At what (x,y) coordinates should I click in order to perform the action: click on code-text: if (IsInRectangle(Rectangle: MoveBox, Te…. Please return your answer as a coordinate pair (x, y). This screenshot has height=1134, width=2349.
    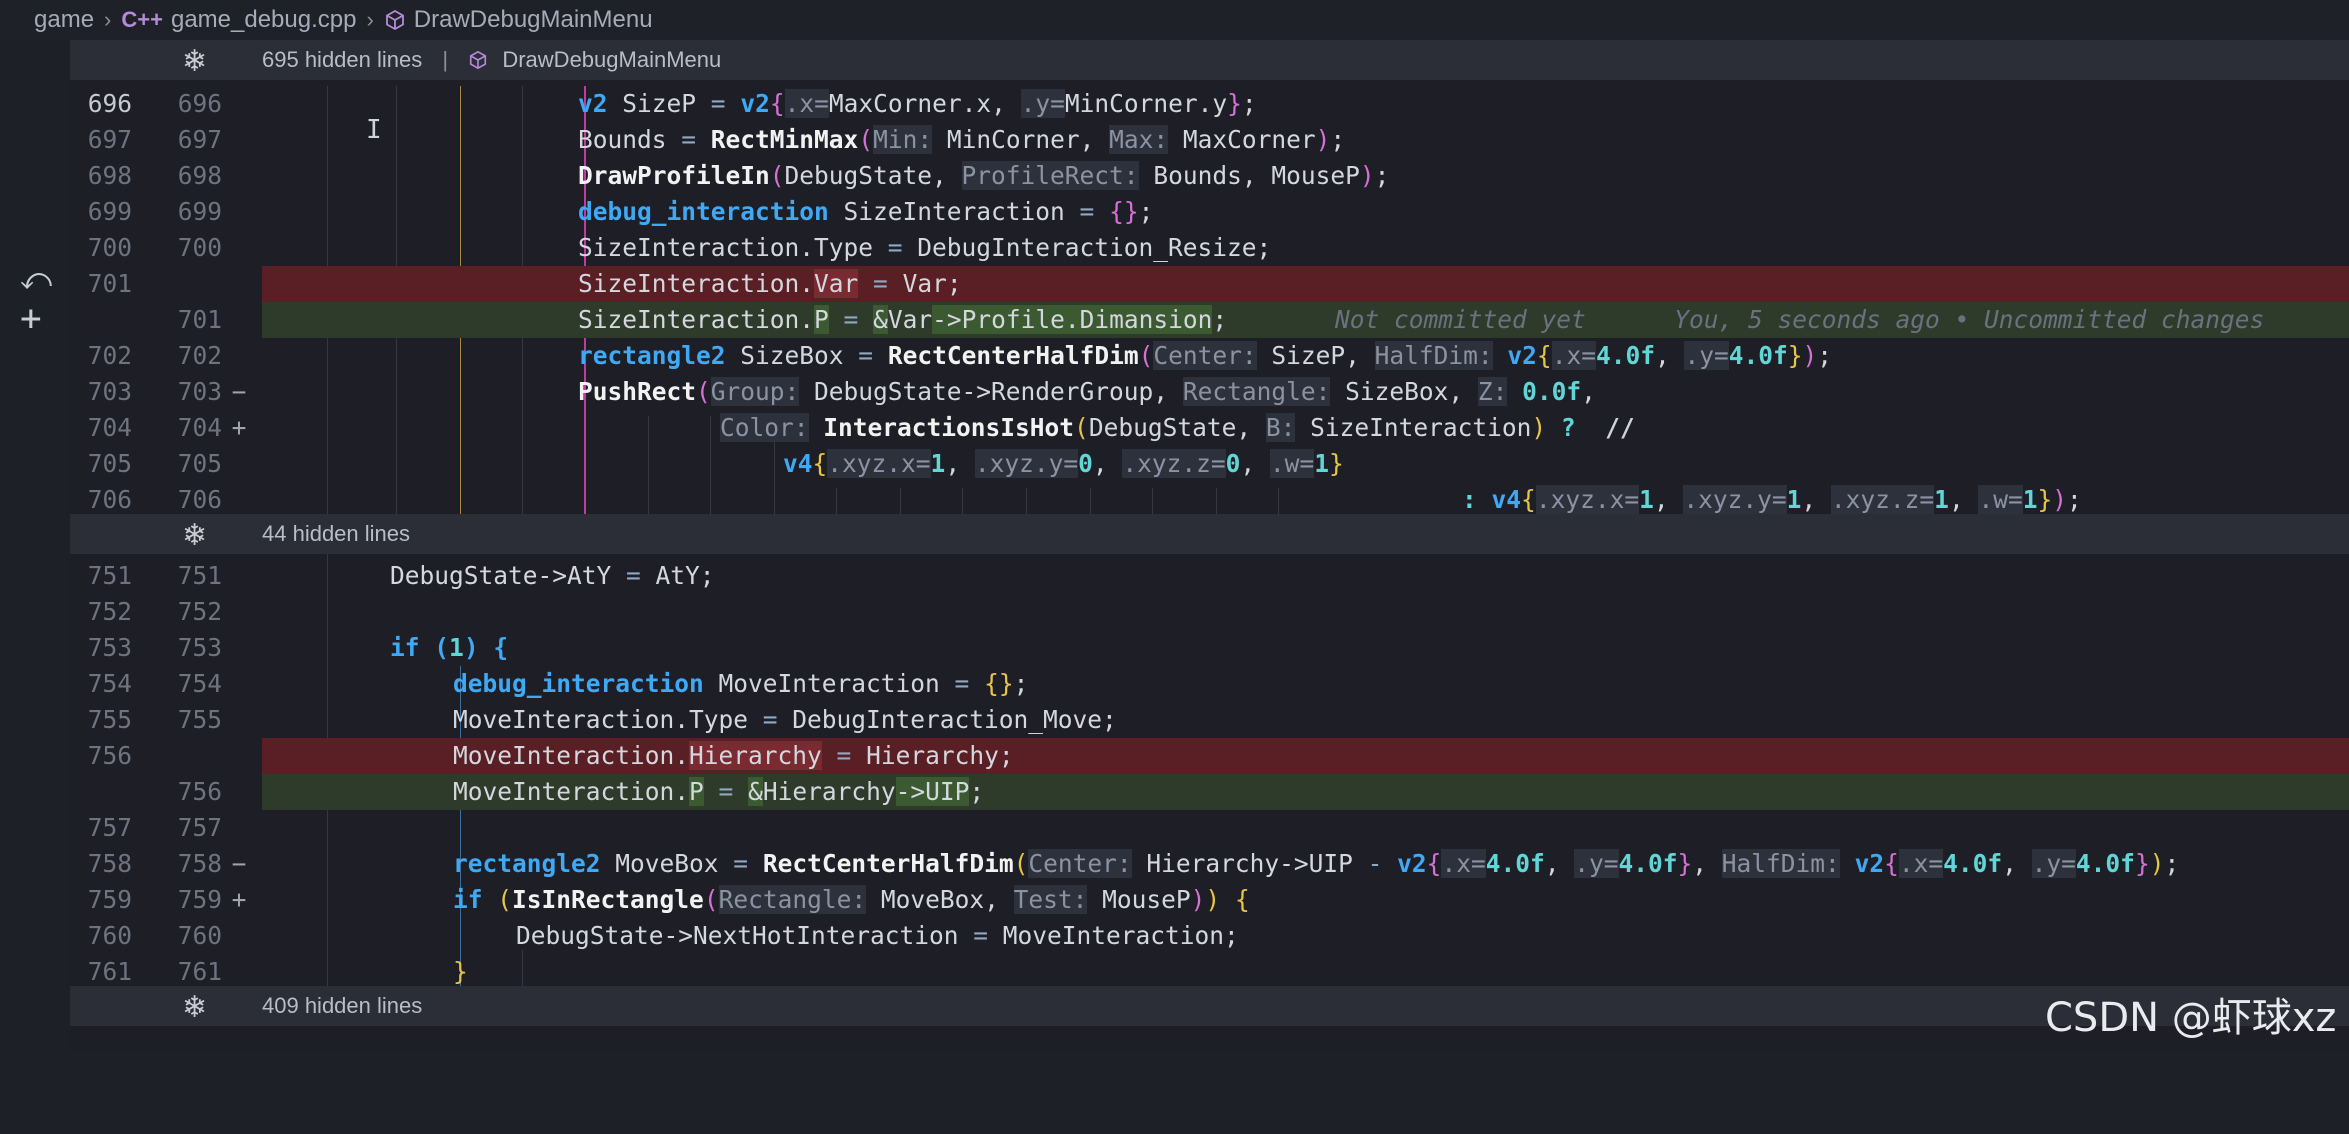
    Looking at the image, I should click on (851, 899).